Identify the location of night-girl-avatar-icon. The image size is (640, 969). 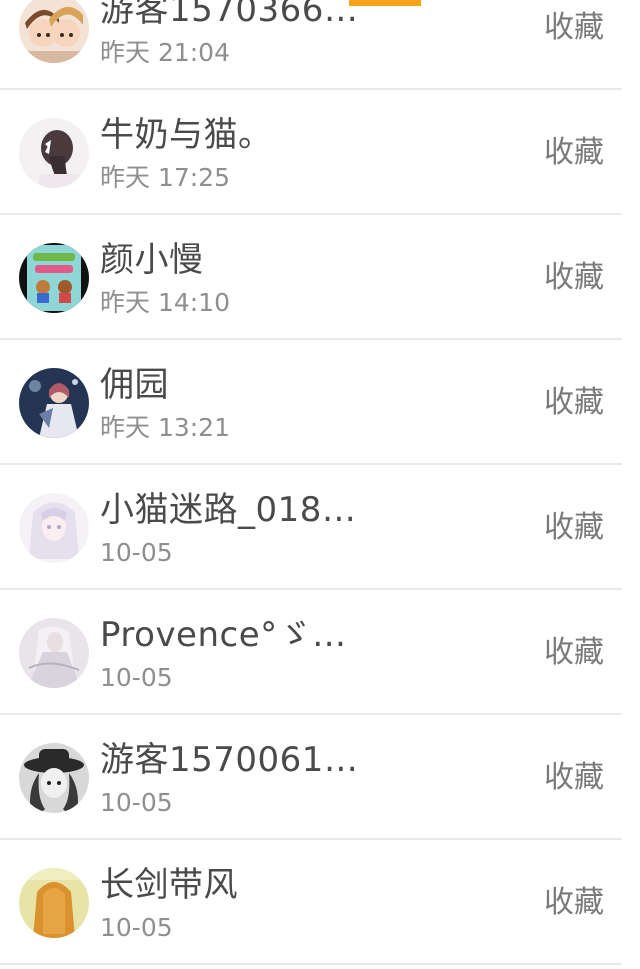
(54, 403).